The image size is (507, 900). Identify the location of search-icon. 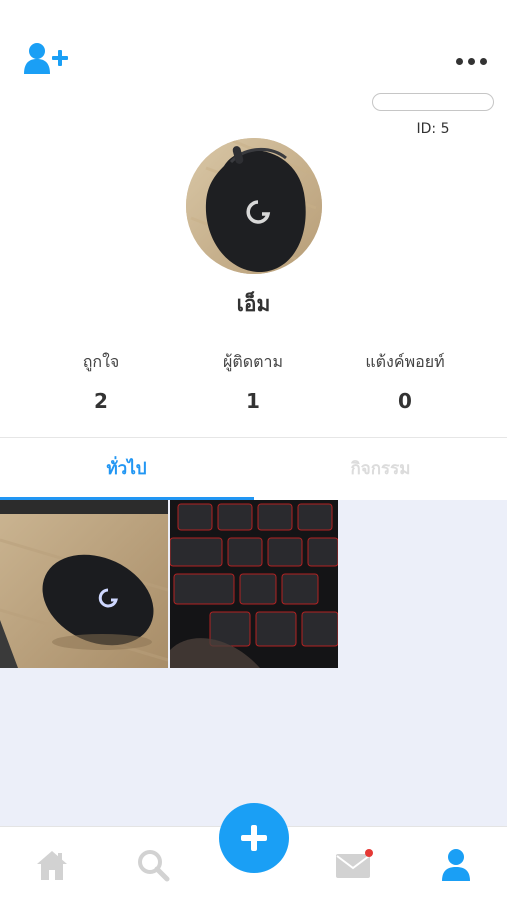
(154, 866).